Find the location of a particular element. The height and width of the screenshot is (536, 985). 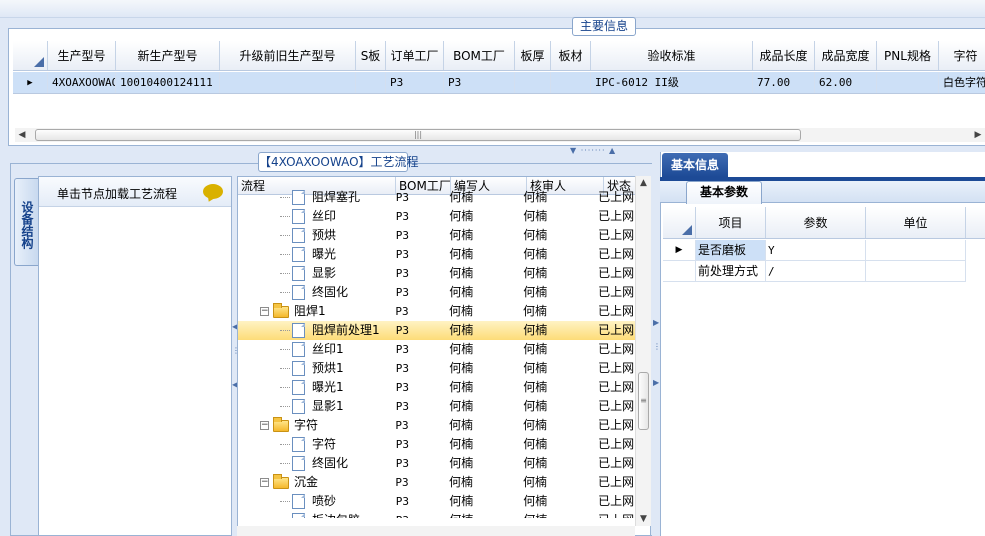

tree-node: 预烘 is located at coordinates (315, 235).